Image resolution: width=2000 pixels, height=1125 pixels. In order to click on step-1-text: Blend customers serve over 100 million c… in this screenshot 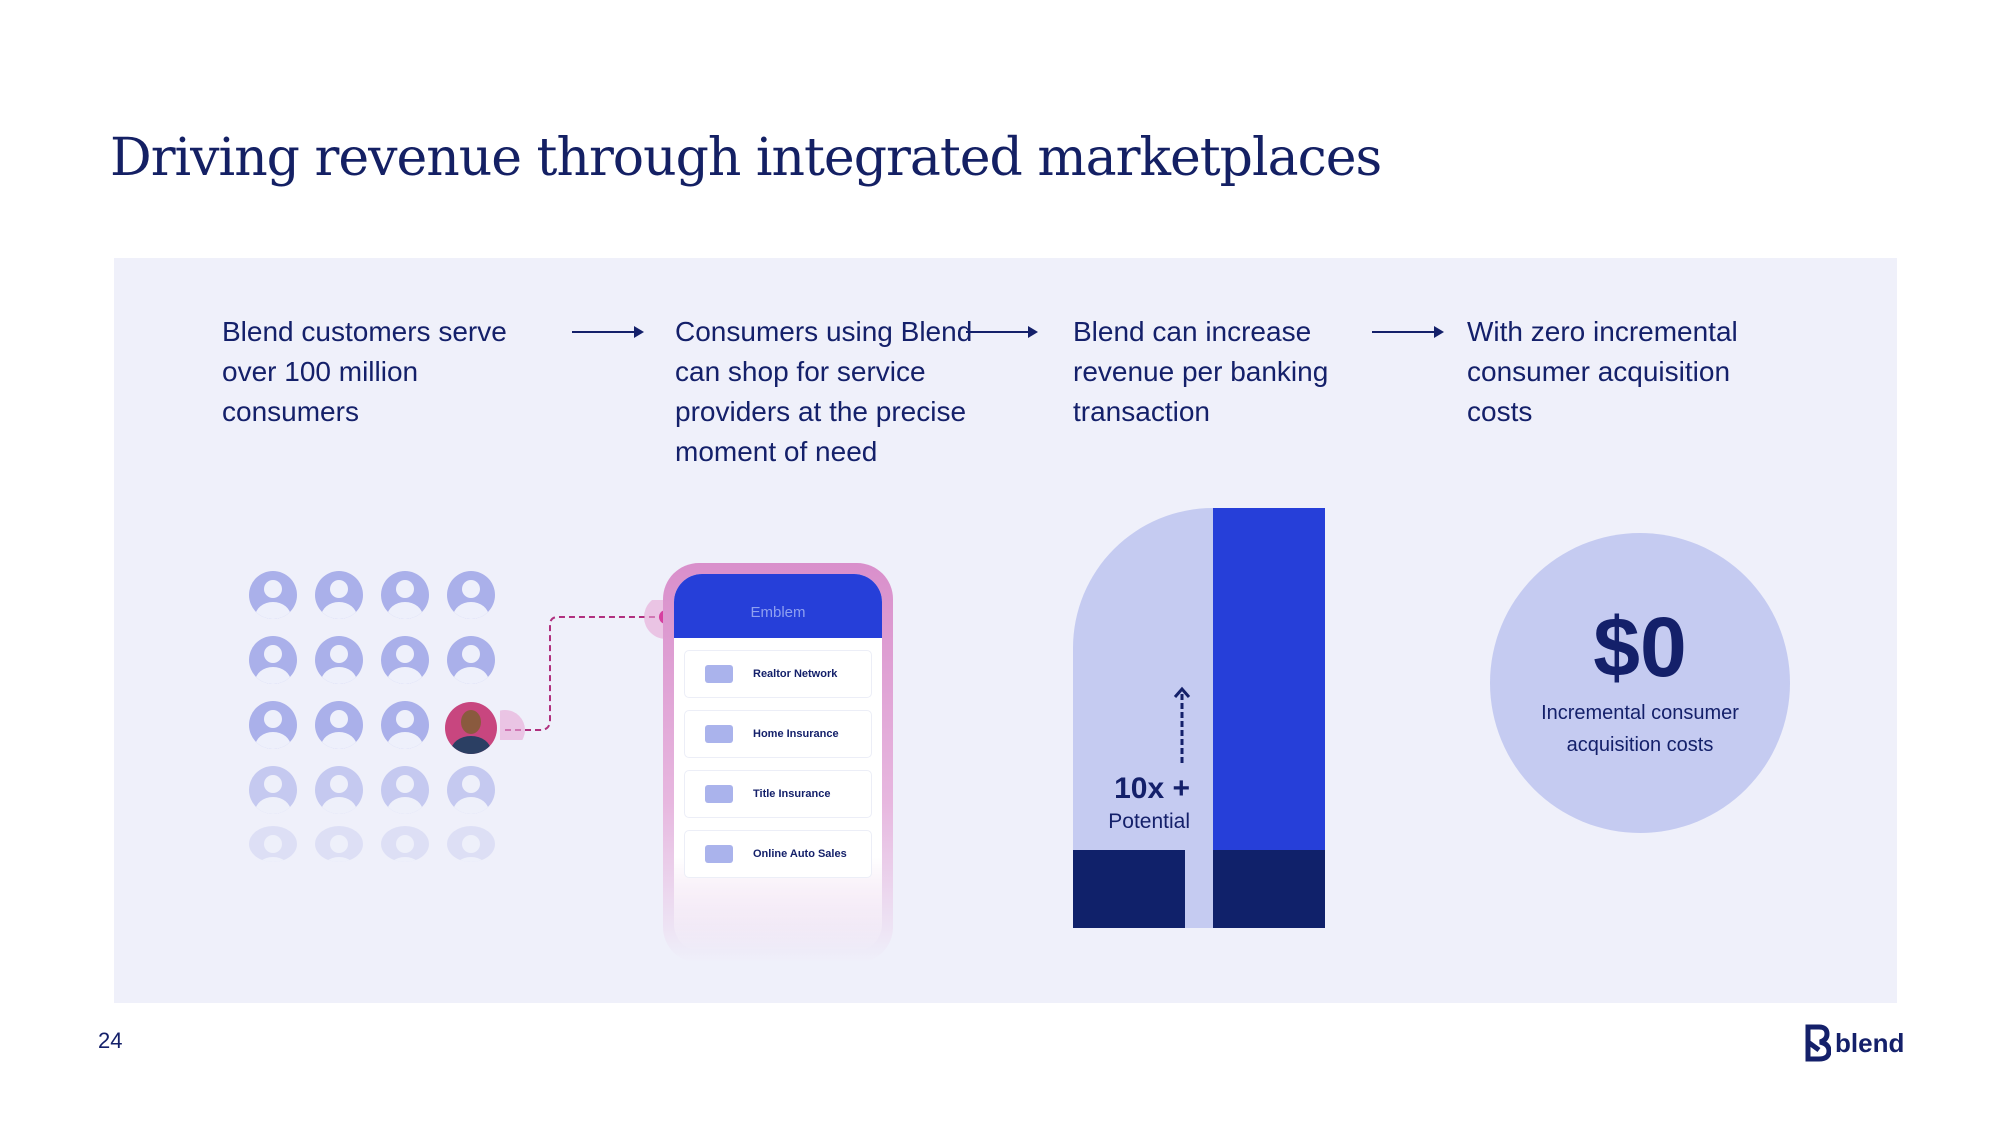, I will do `click(364, 371)`.